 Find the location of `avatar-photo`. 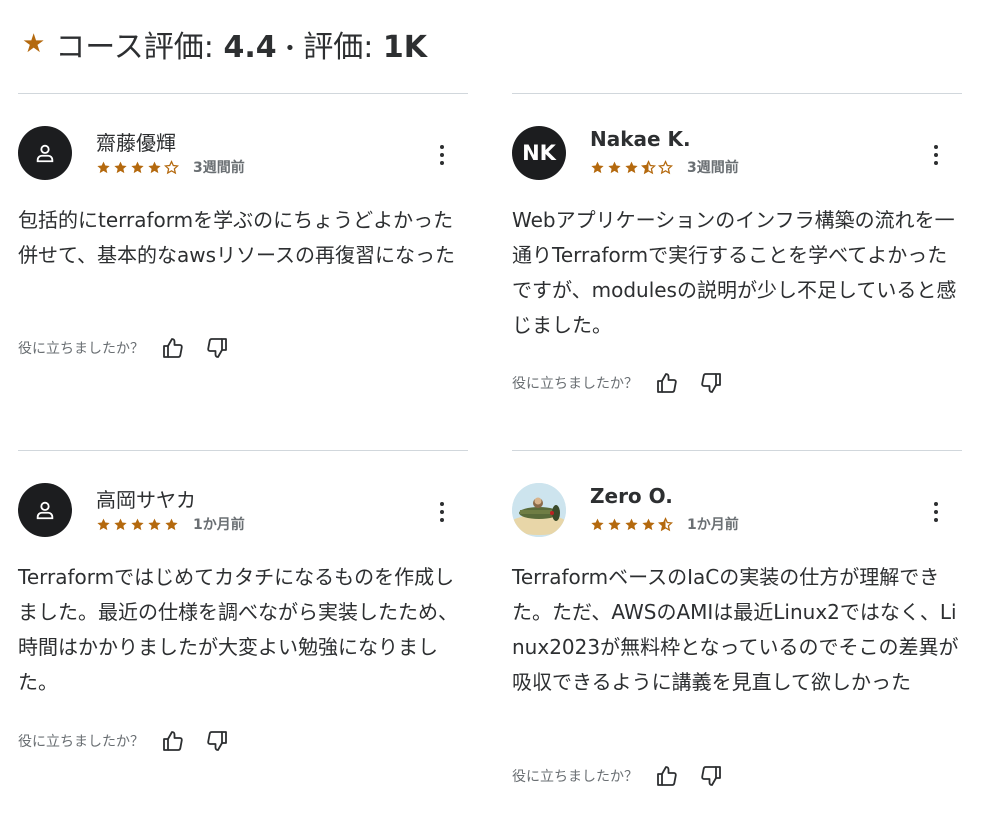

avatar-photo is located at coordinates (539, 510).